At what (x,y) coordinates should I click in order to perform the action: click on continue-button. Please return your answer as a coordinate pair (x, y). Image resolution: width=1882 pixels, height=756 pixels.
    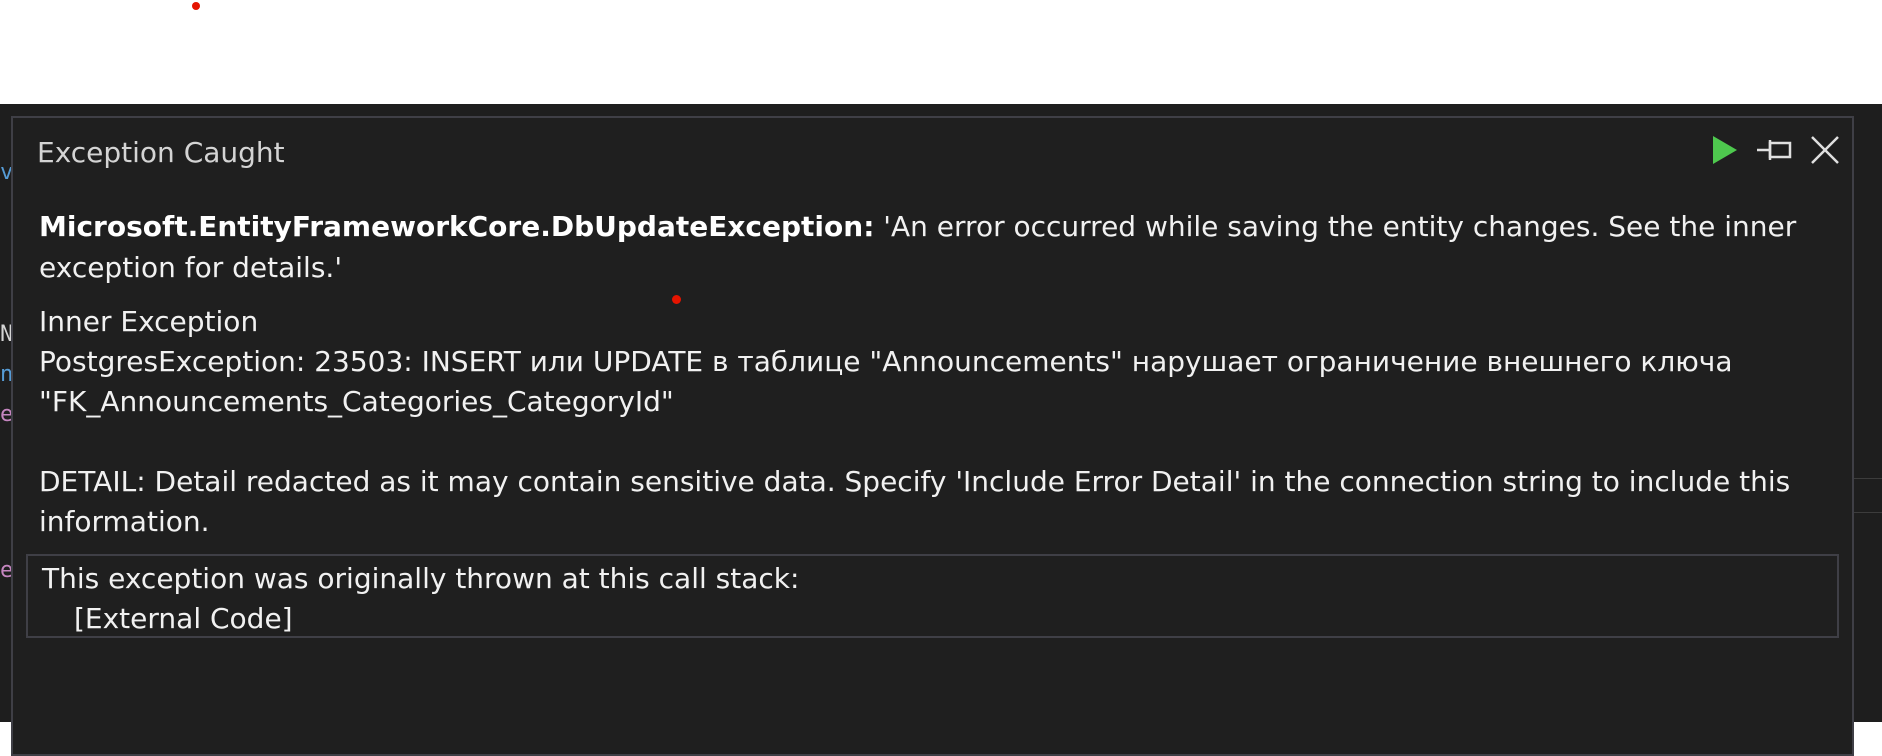
    Looking at the image, I should click on (1724, 150).